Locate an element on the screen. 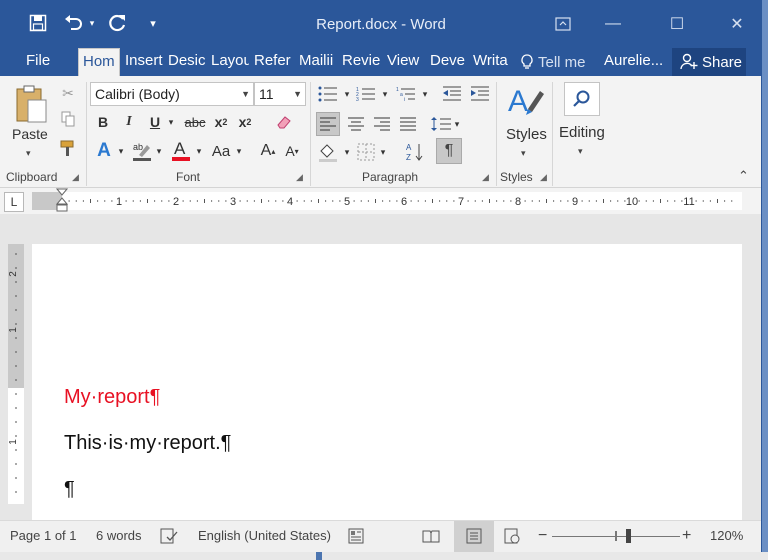 Image resolution: width=768 pixels, height=560 pixels. accessibility-icon is located at coordinates (356, 536).